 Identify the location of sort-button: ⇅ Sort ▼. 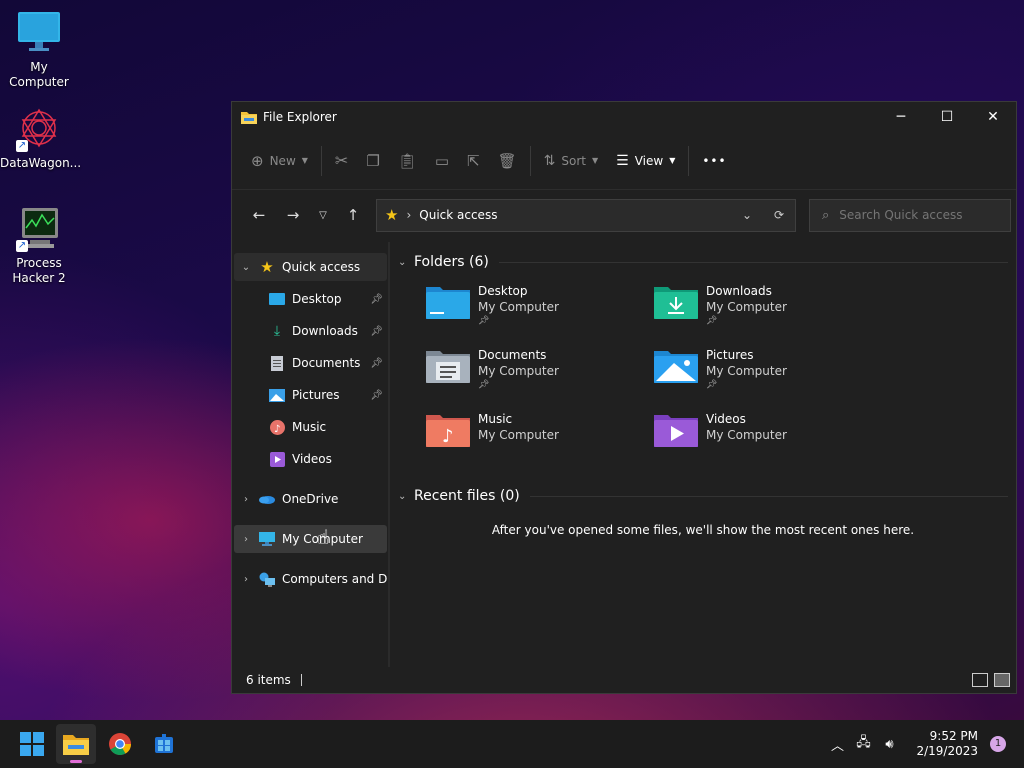
(571, 161).